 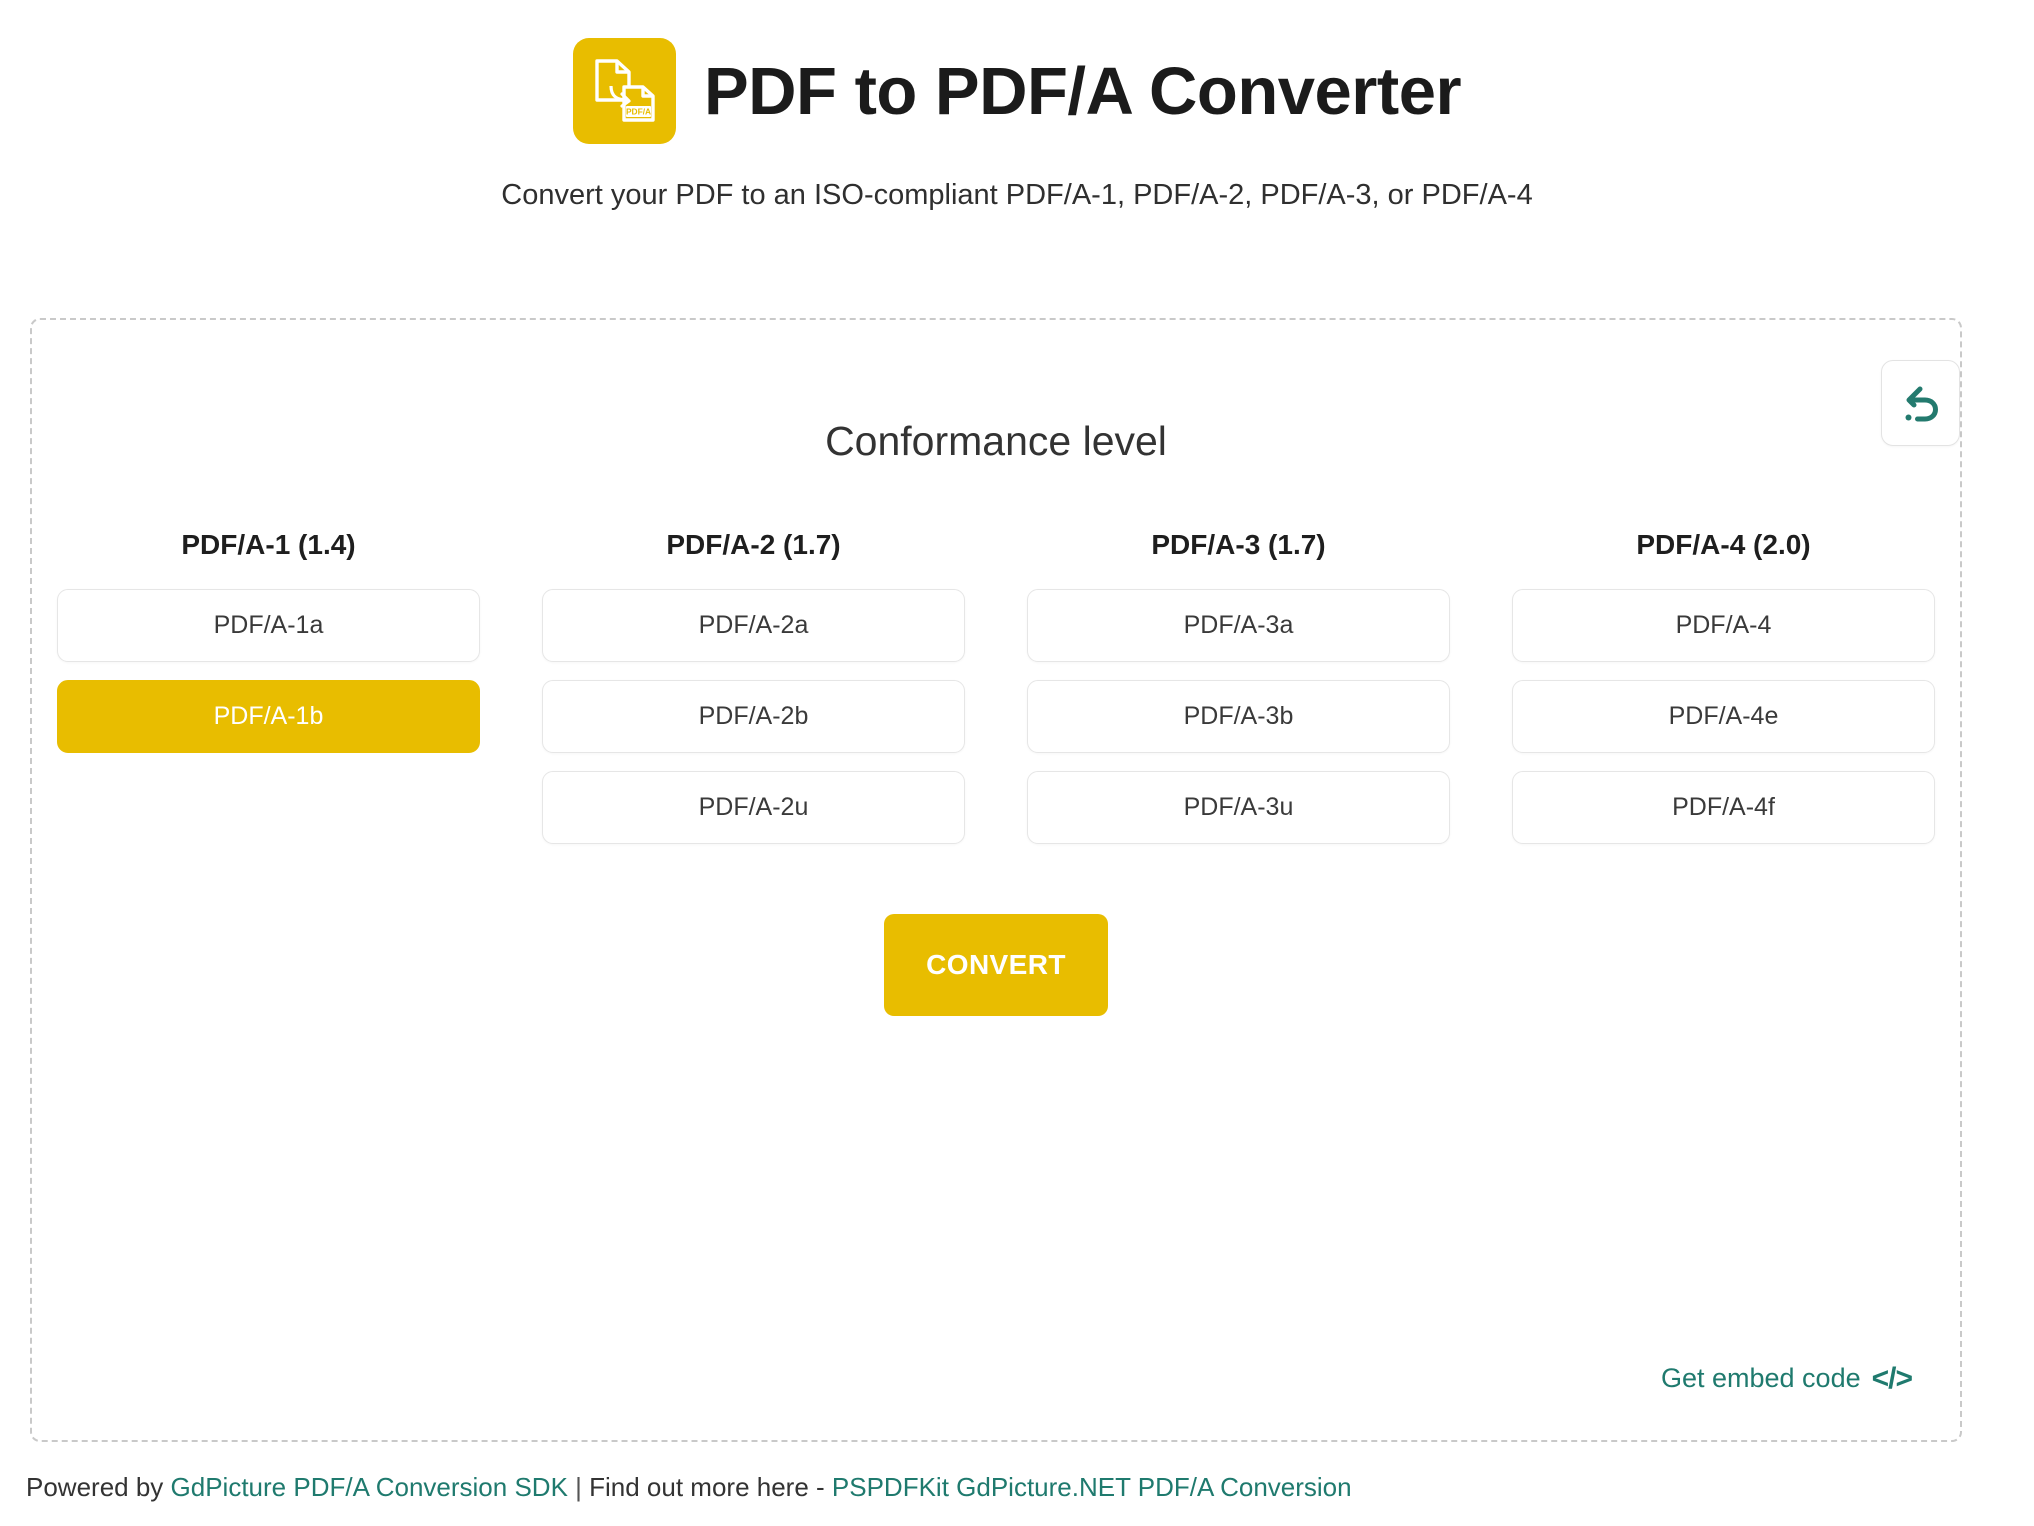 I want to click on conformance-column-1: PDF/A-1 (1.4) PDF/A-1a PDF/A-1b, so click(x=268, y=695).